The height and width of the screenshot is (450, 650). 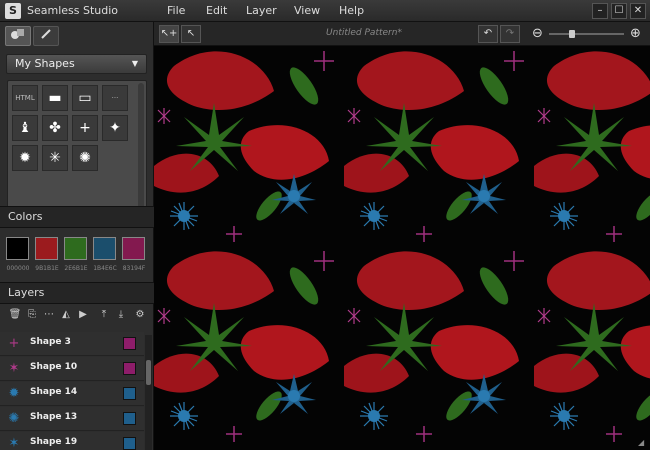 I want to click on shape-item: ♝, so click(x=25, y=128).